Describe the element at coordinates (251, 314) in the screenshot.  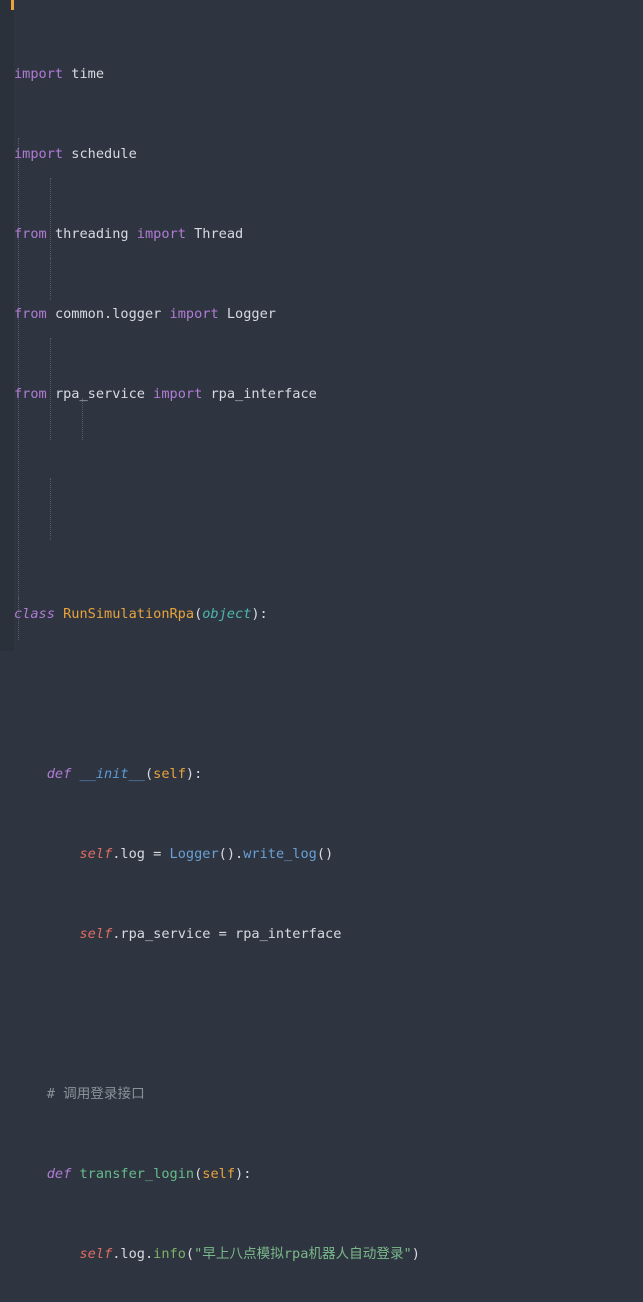
I see `imported-name: Logger` at that location.